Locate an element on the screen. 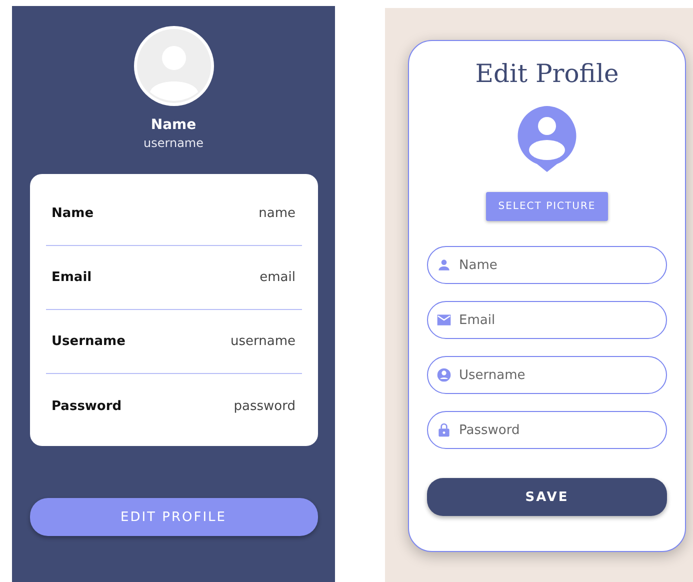  account-icon is located at coordinates (444, 375).